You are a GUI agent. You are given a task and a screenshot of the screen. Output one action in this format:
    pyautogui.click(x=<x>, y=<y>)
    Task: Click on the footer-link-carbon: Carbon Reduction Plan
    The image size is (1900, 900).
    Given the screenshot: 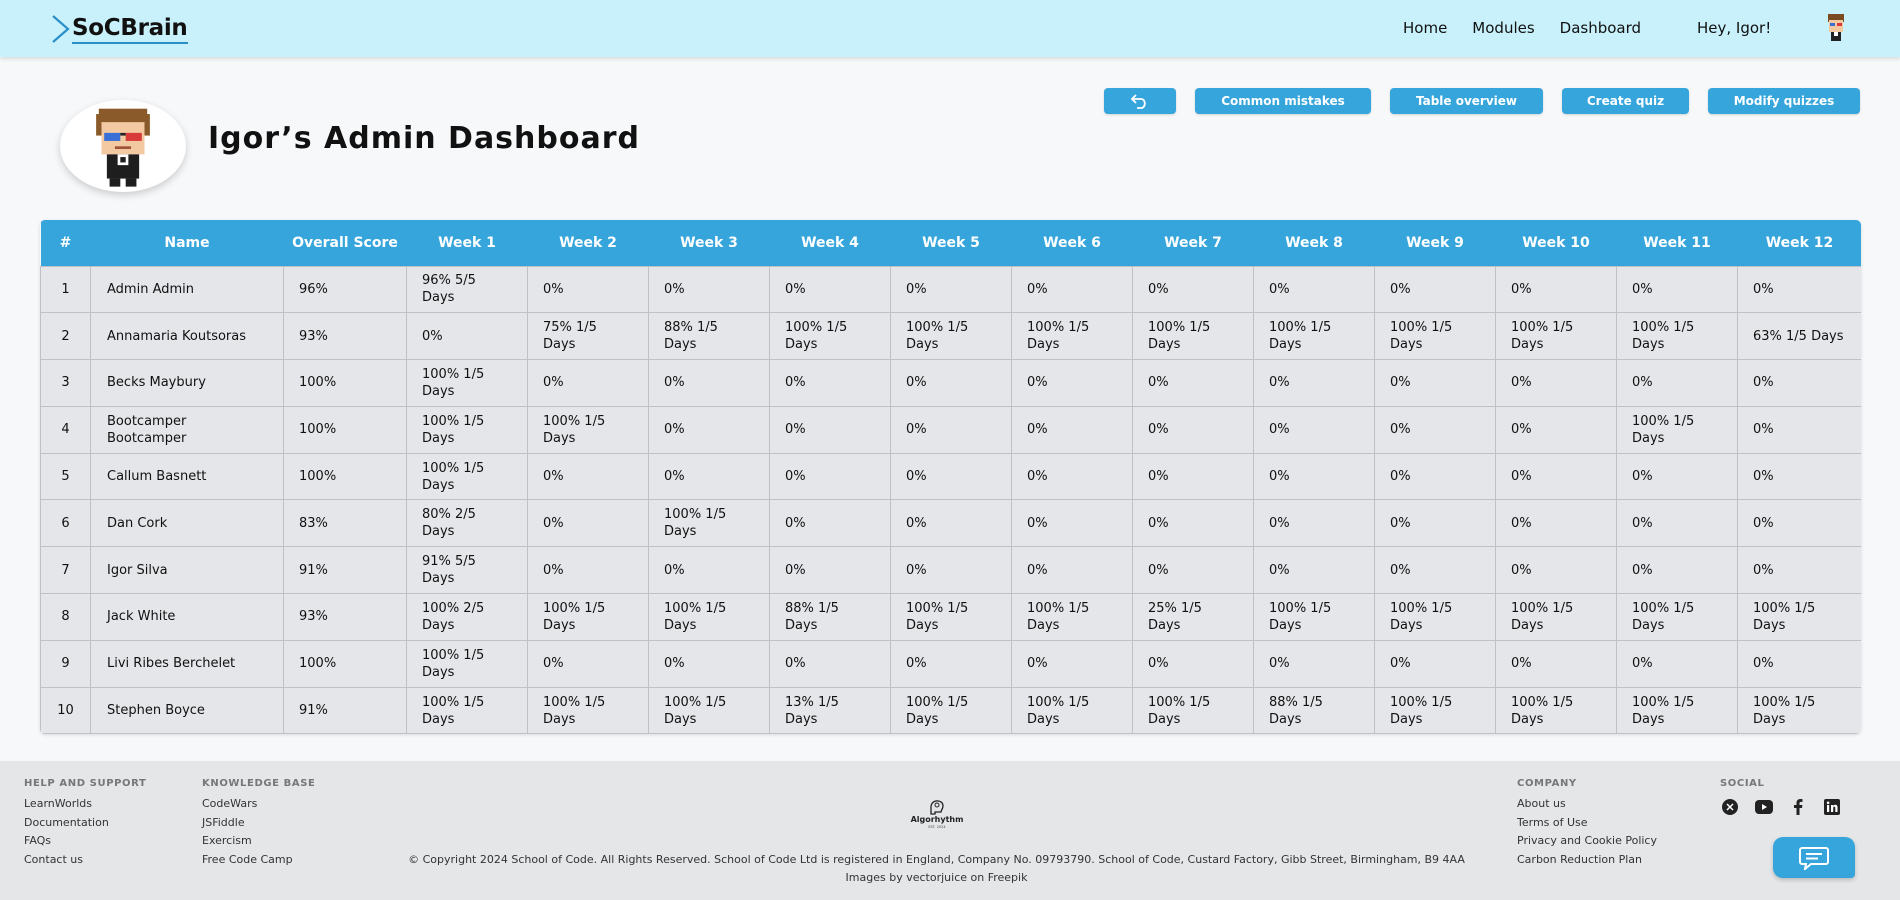 What is the action you would take?
    pyautogui.click(x=1587, y=859)
    